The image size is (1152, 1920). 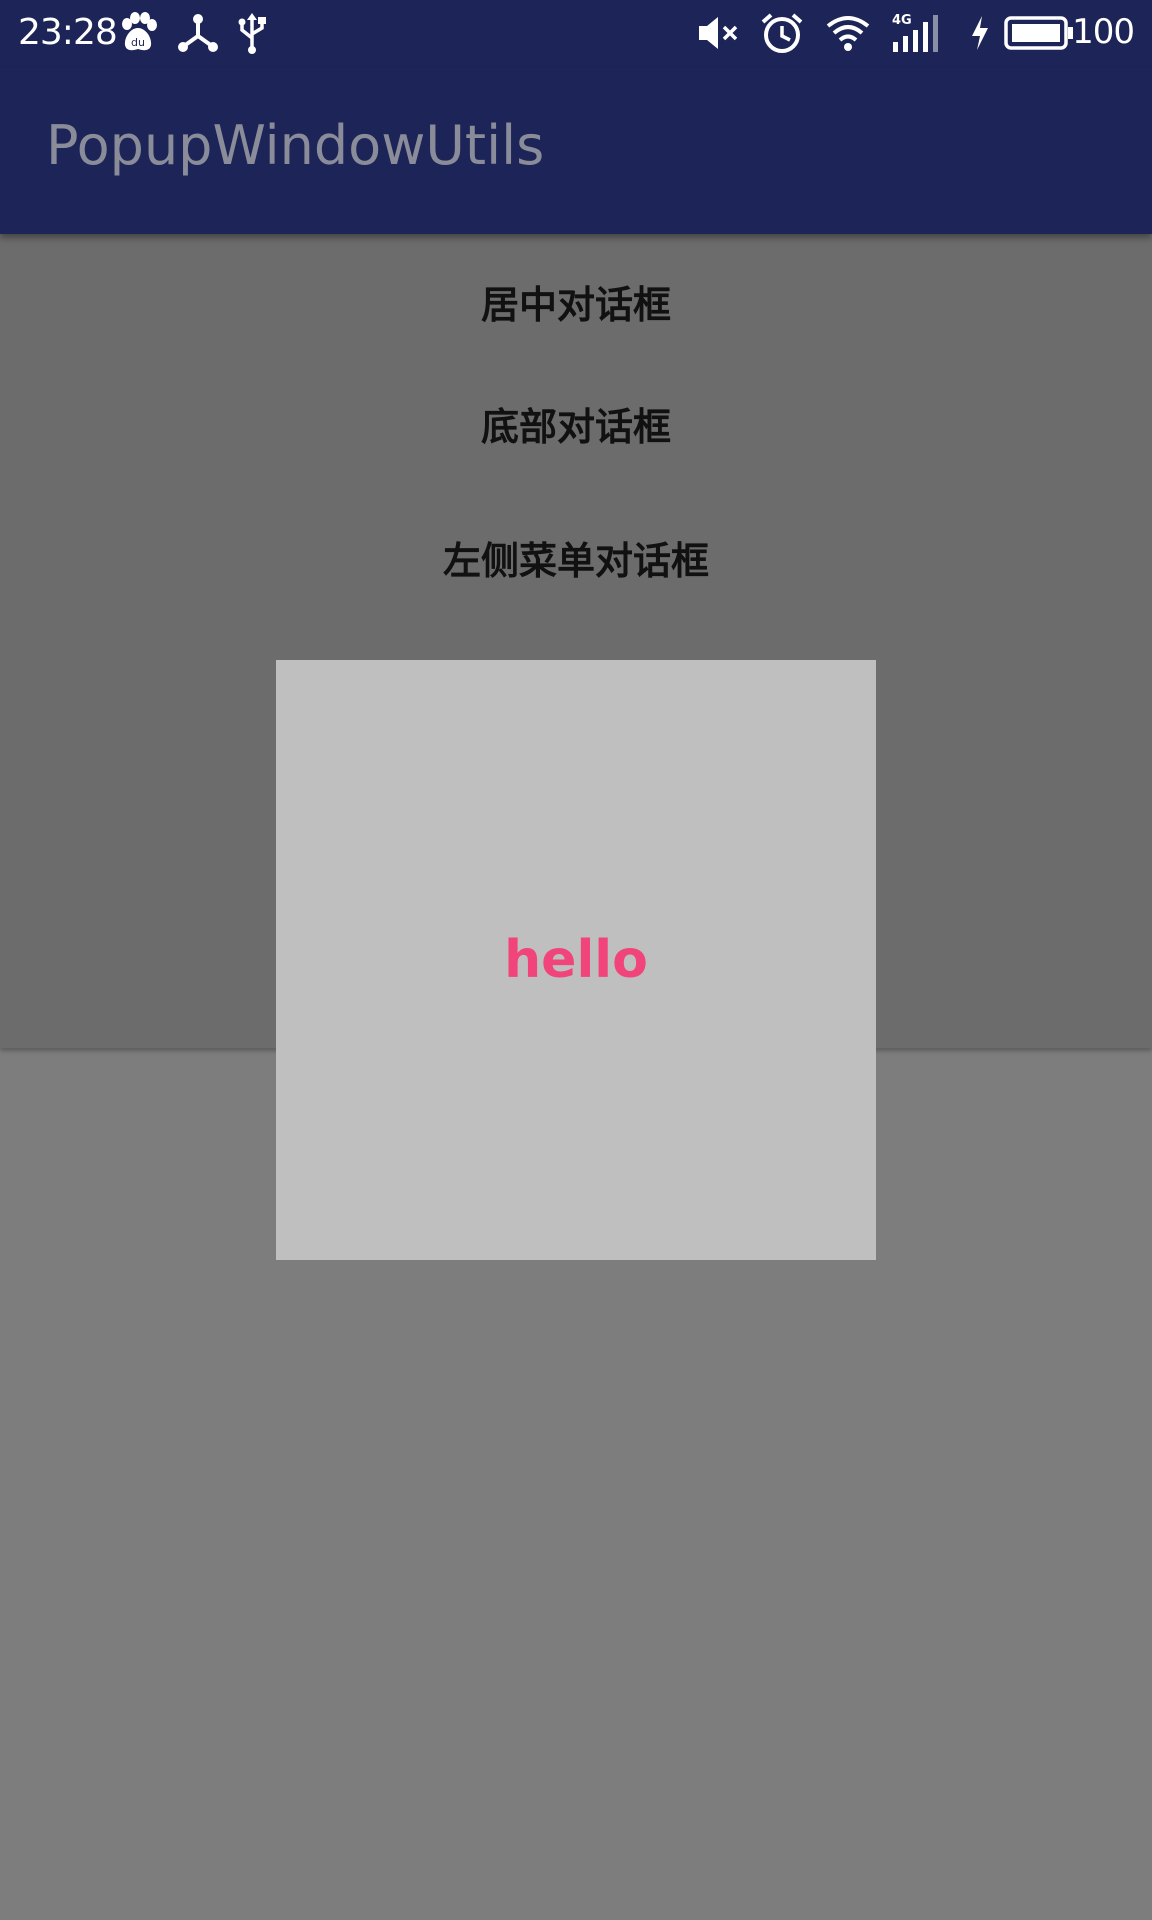 I want to click on battery-icon, so click(x=1039, y=33).